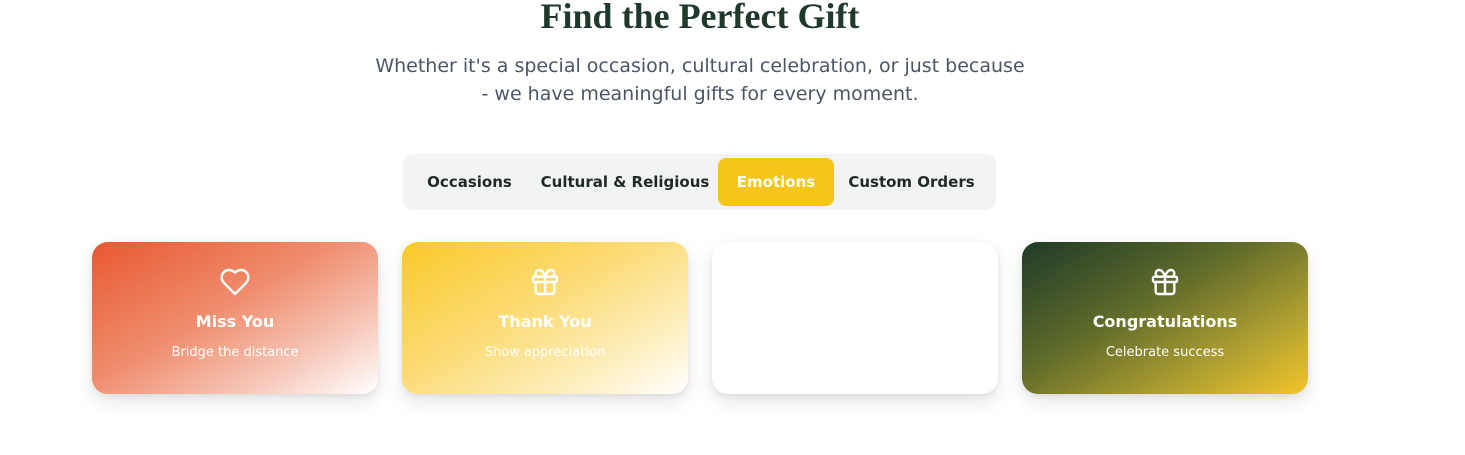 The image size is (1465, 455). I want to click on tab-custom-orders: Custom Orders, so click(911, 182).